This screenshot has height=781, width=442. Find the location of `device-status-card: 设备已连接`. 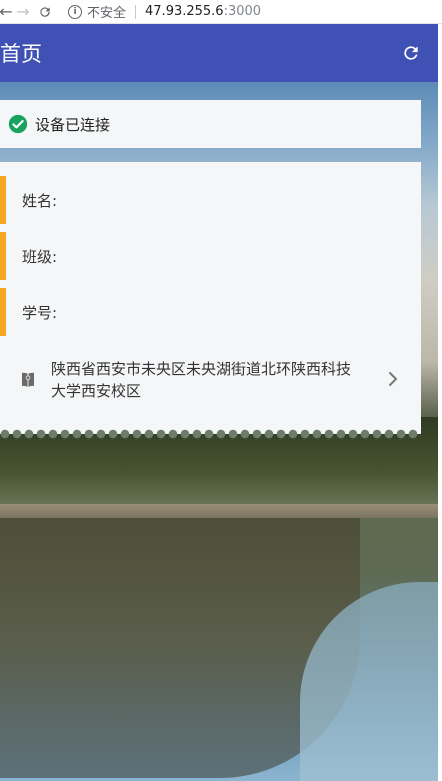

device-status-card: 设备已连接 is located at coordinates (210, 124).